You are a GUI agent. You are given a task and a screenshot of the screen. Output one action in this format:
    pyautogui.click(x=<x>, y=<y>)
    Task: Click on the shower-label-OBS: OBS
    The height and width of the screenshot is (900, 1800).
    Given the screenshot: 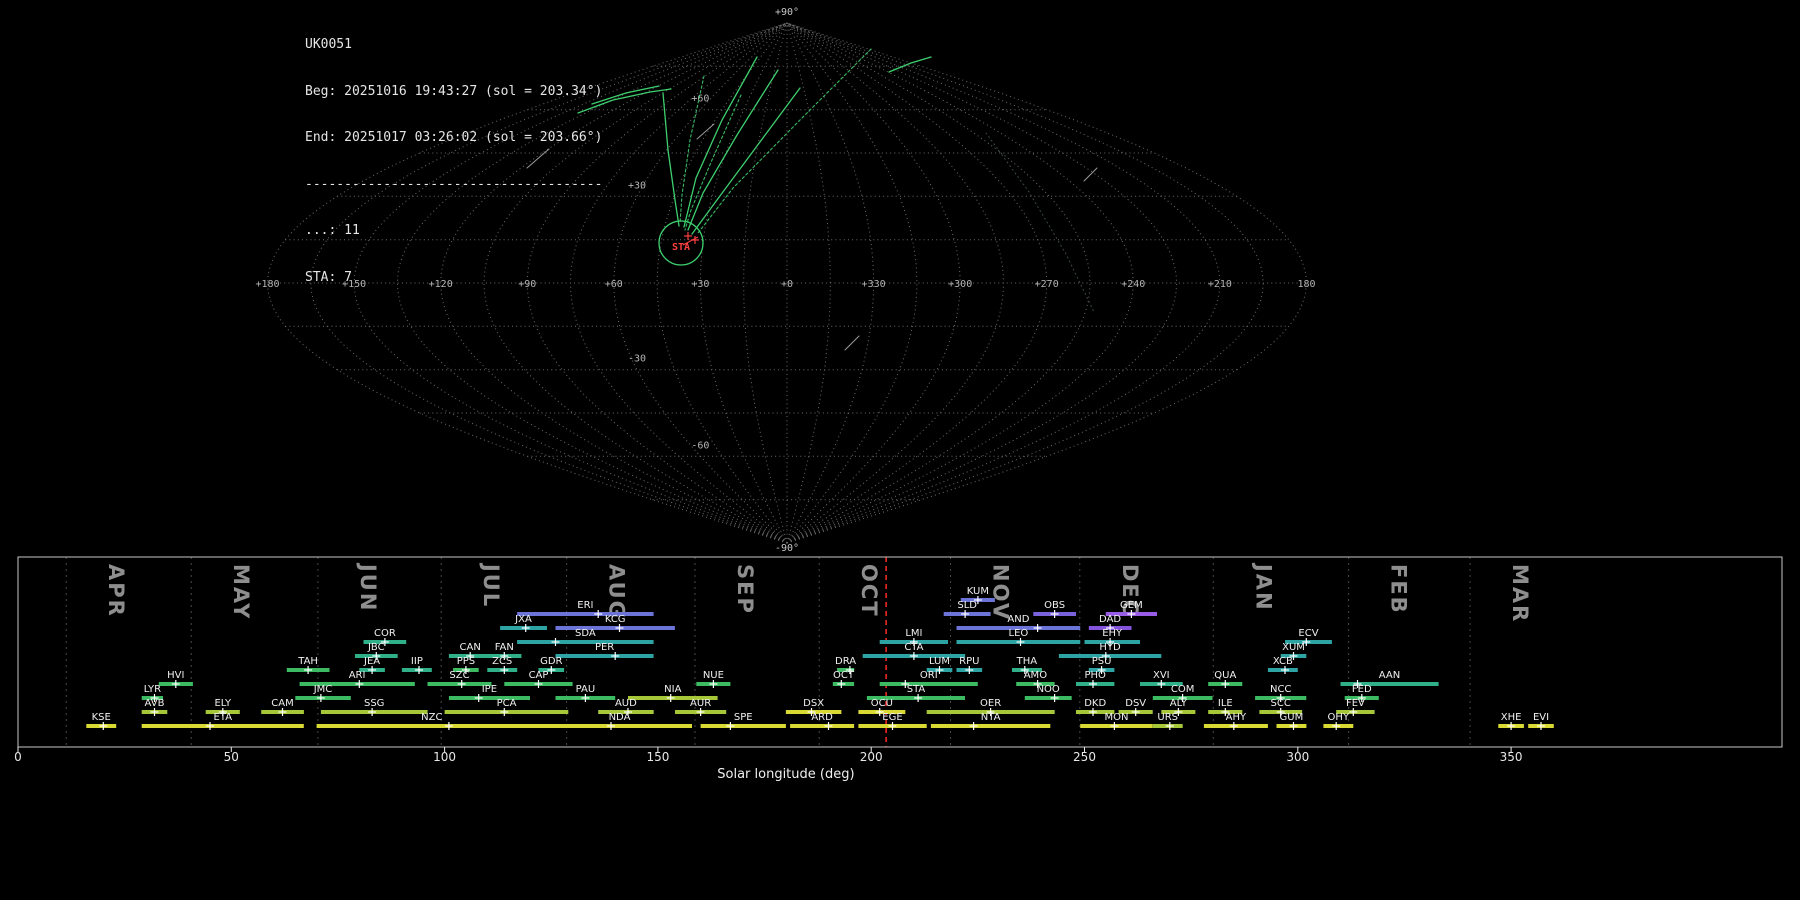 What is the action you would take?
    pyautogui.click(x=1054, y=605)
    